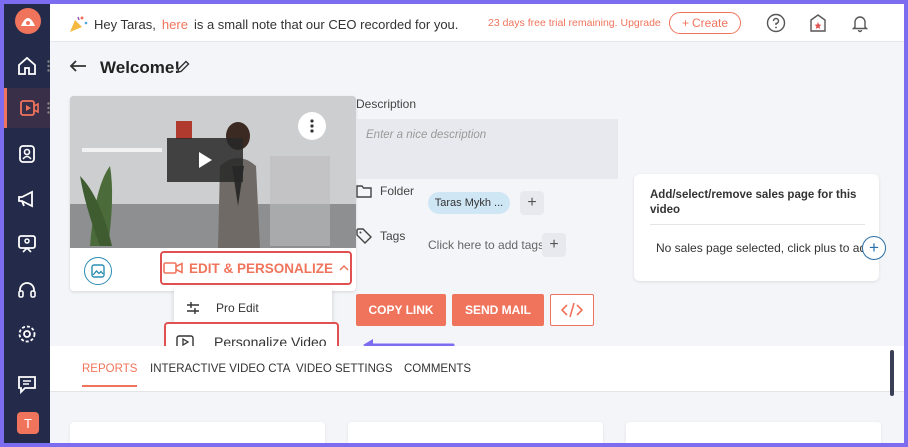 The width and height of the screenshot is (908, 447). I want to click on headset-icon, so click(27, 290).